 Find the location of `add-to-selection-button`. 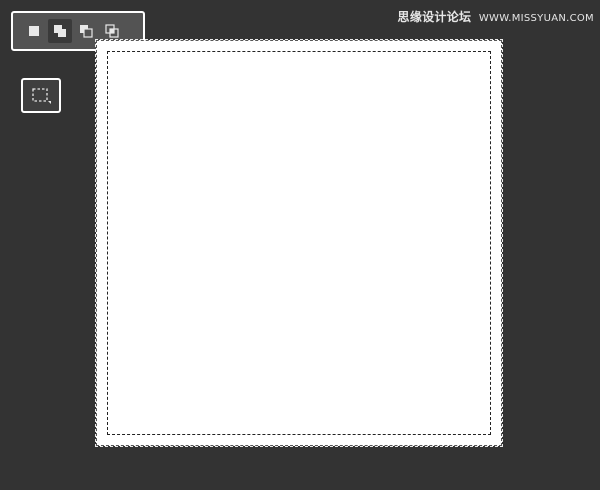

add-to-selection-button is located at coordinates (60, 31).